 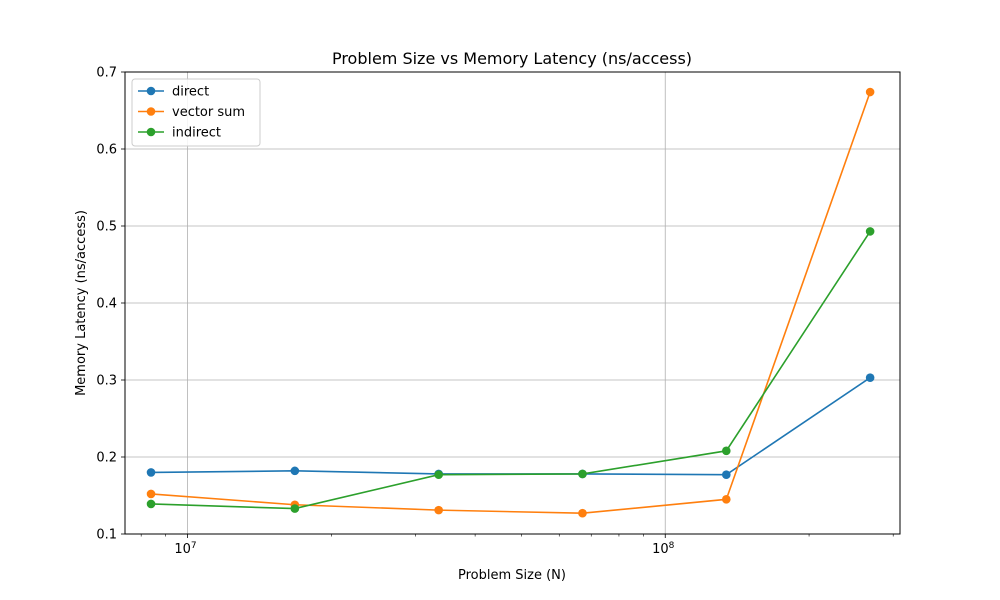 What do you see at coordinates (81, 303) in the screenshot?
I see `y-axis-label: Memory Latency (ns/access)` at bounding box center [81, 303].